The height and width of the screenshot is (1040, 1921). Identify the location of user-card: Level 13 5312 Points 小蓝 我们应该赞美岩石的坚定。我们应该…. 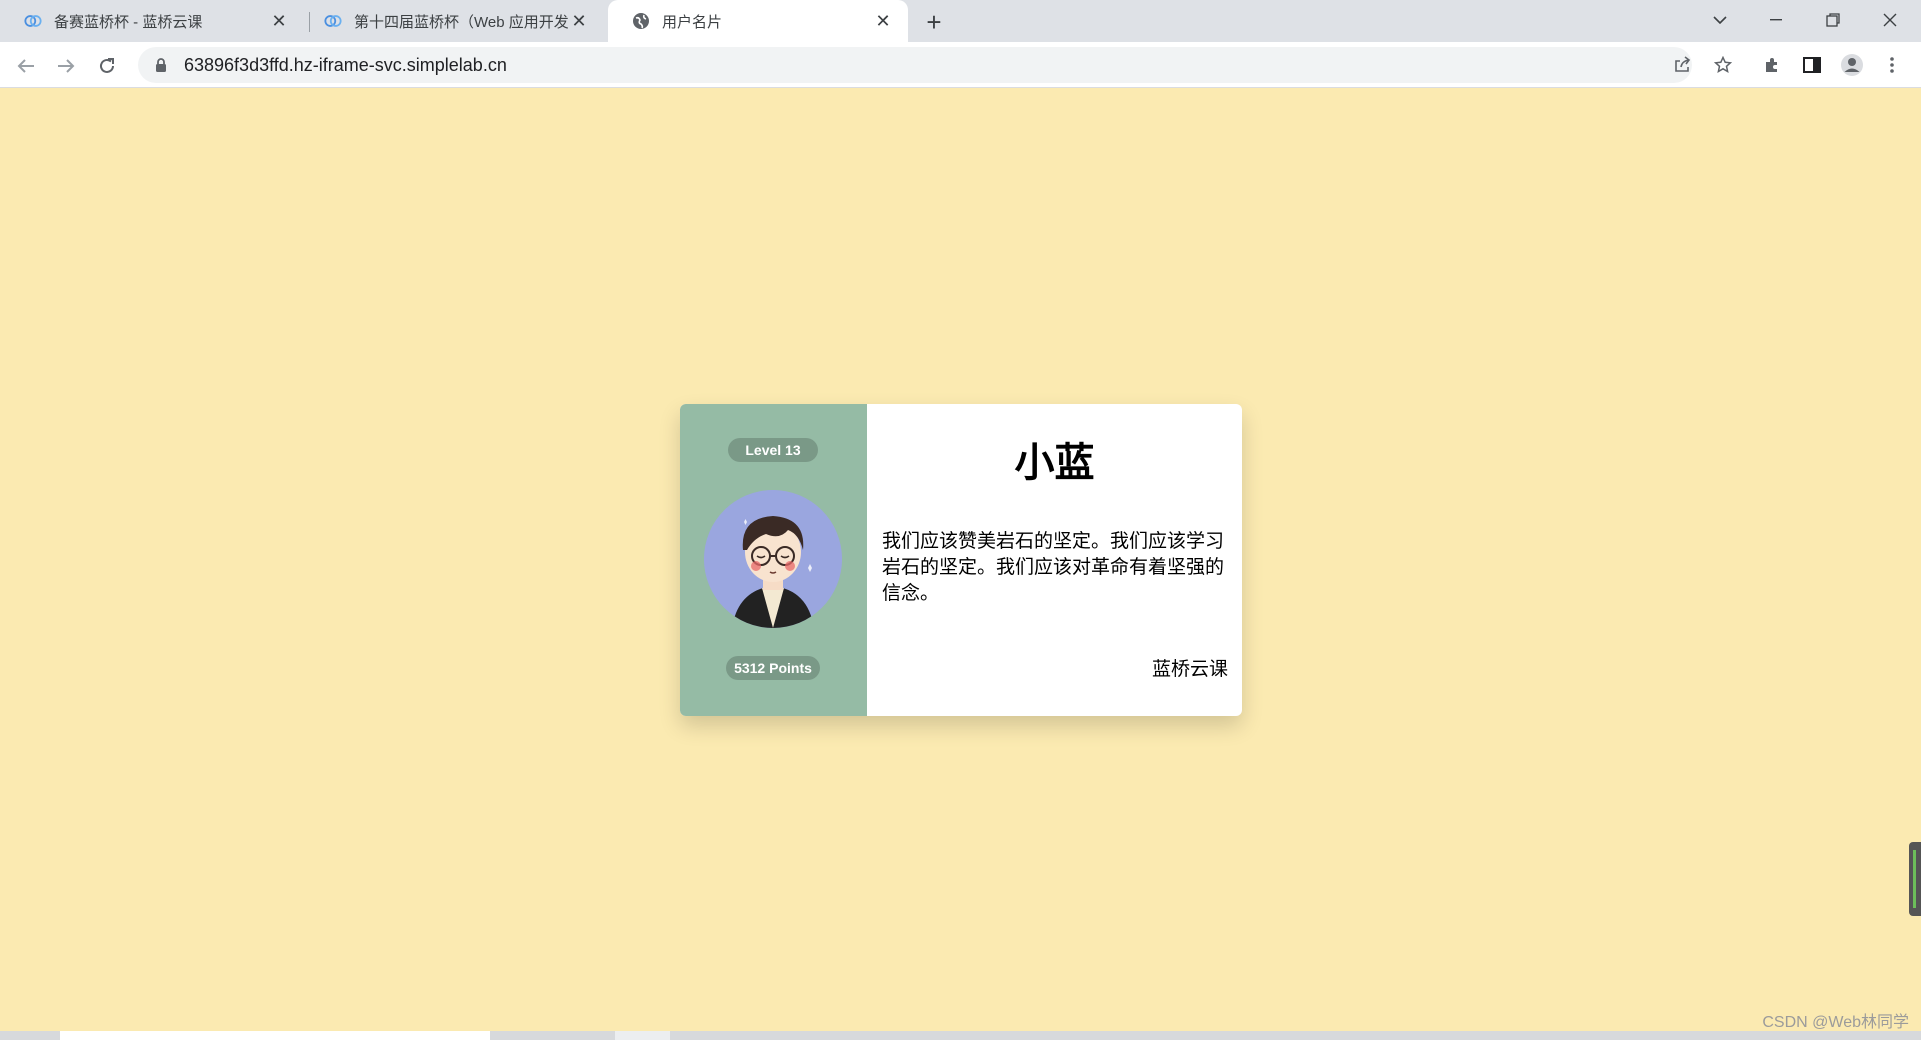
(961, 560).